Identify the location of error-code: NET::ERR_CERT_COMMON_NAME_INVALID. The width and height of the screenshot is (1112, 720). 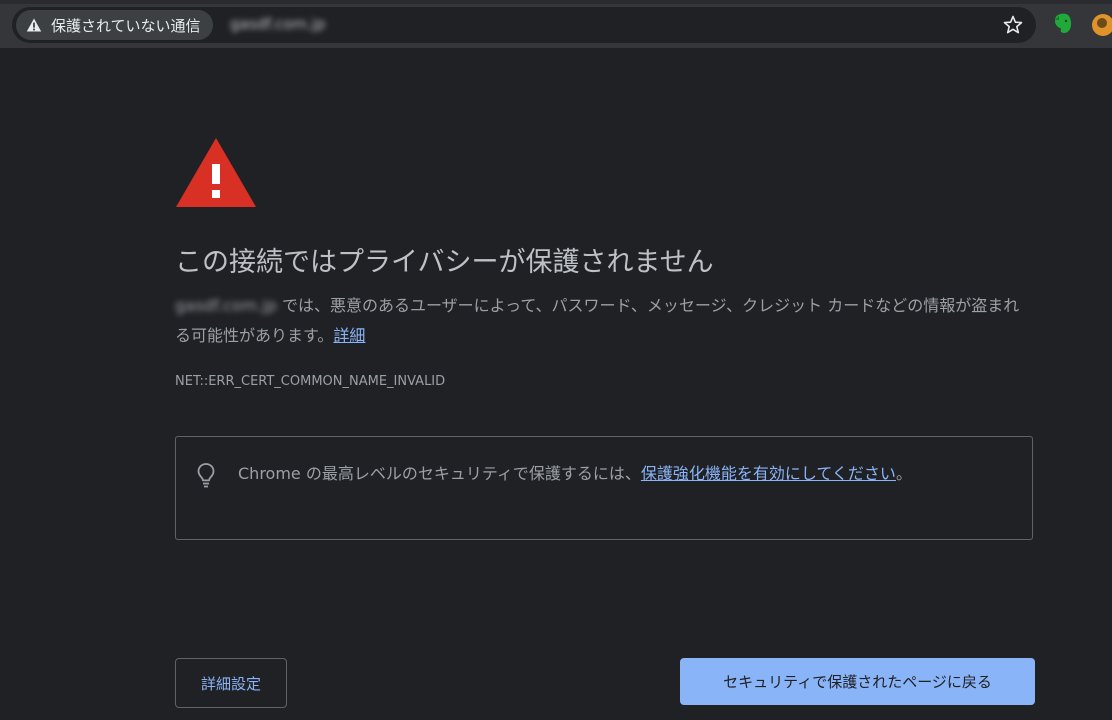
(310, 381).